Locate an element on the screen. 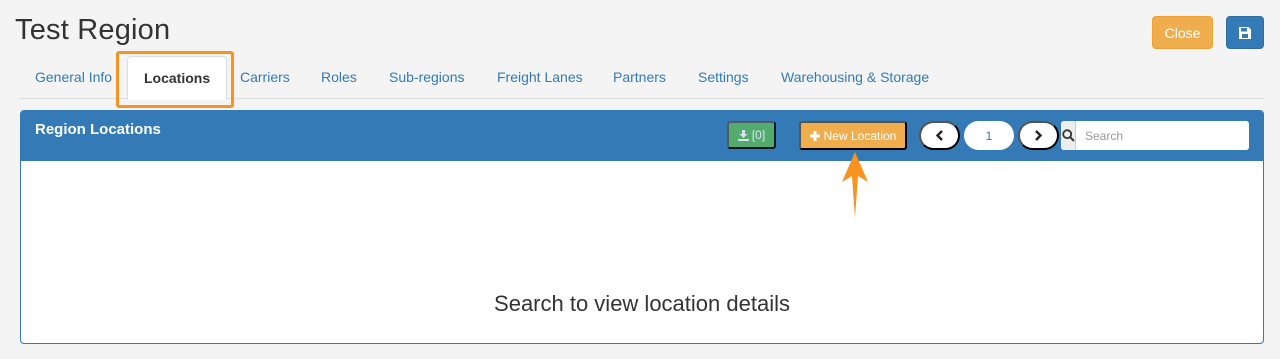 The image size is (1280, 359). chevron-left-icon is located at coordinates (939, 135).